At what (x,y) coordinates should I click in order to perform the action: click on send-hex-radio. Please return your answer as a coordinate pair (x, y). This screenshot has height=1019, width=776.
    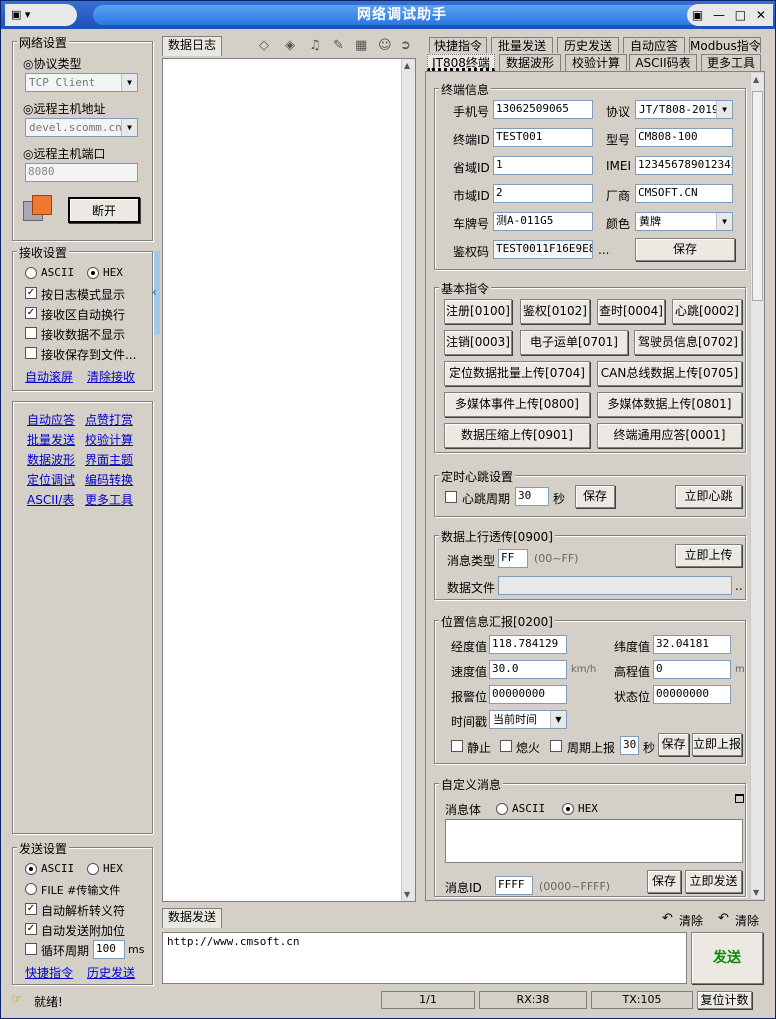
    Looking at the image, I should click on (93, 869).